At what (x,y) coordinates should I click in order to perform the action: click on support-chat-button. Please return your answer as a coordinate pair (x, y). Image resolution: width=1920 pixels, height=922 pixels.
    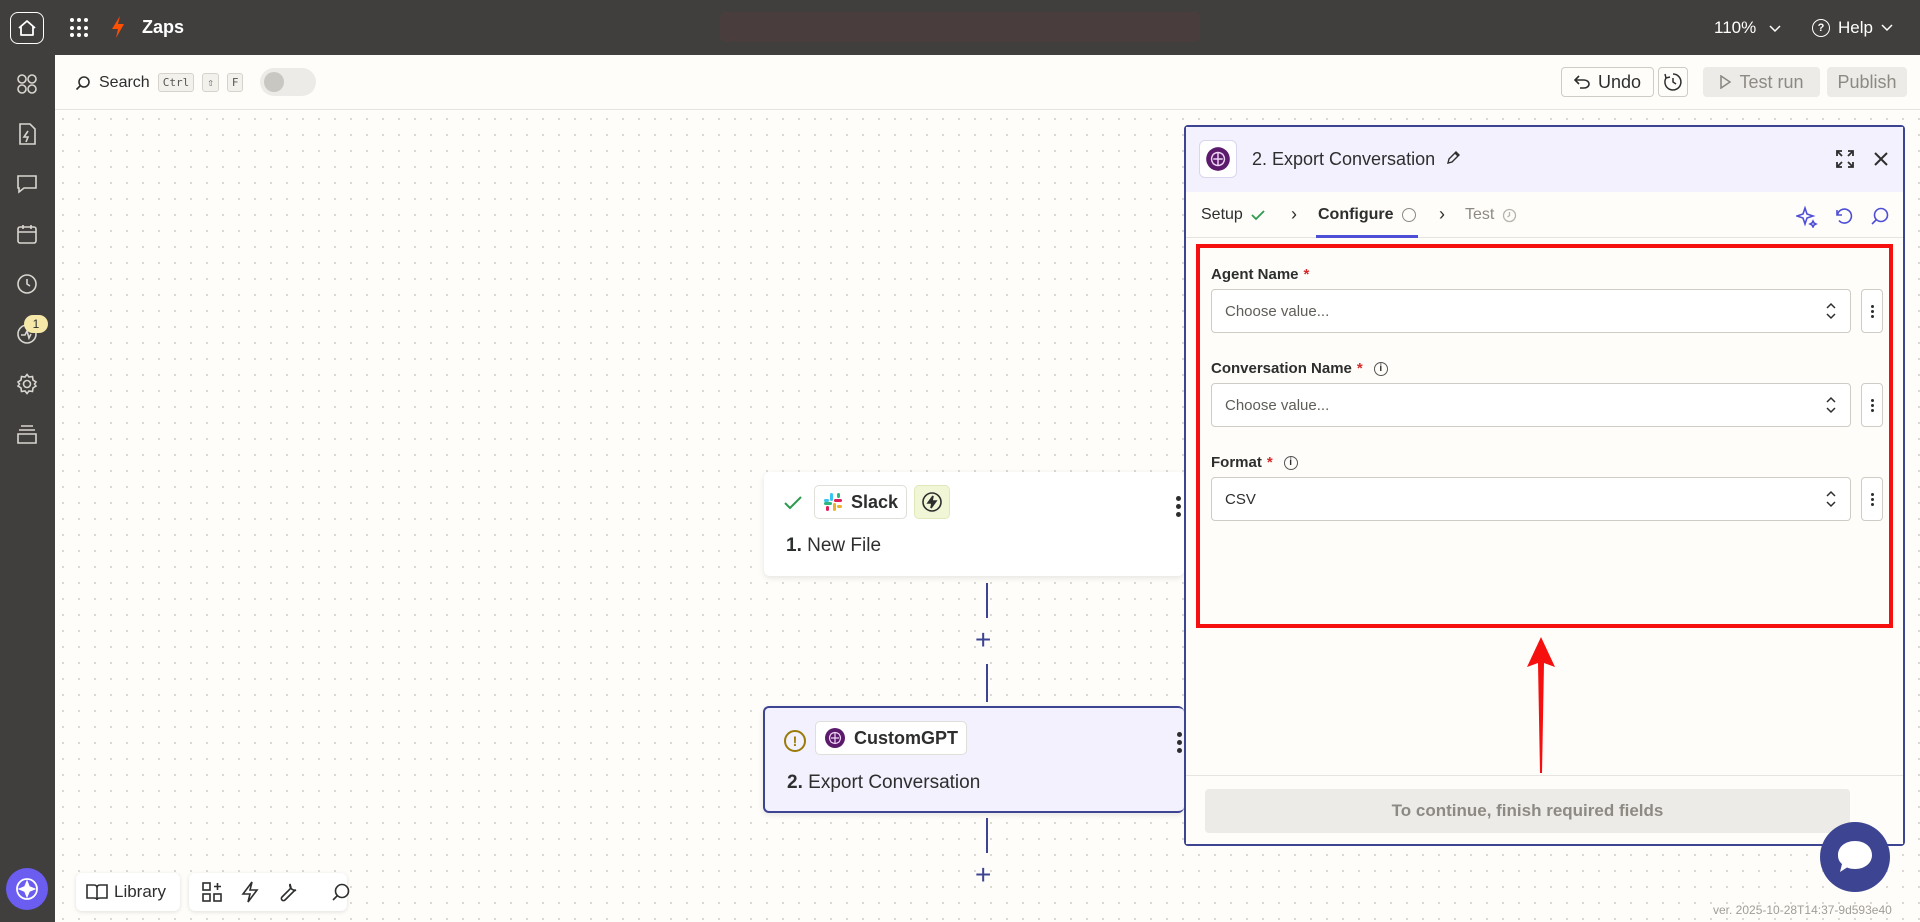
    Looking at the image, I should click on (1855, 857).